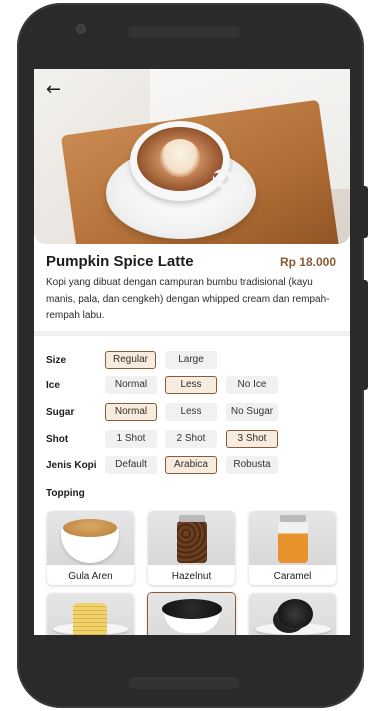  Describe the element at coordinates (120, 261) in the screenshot. I see `product-name: Pumpkin Spice Latte` at that location.